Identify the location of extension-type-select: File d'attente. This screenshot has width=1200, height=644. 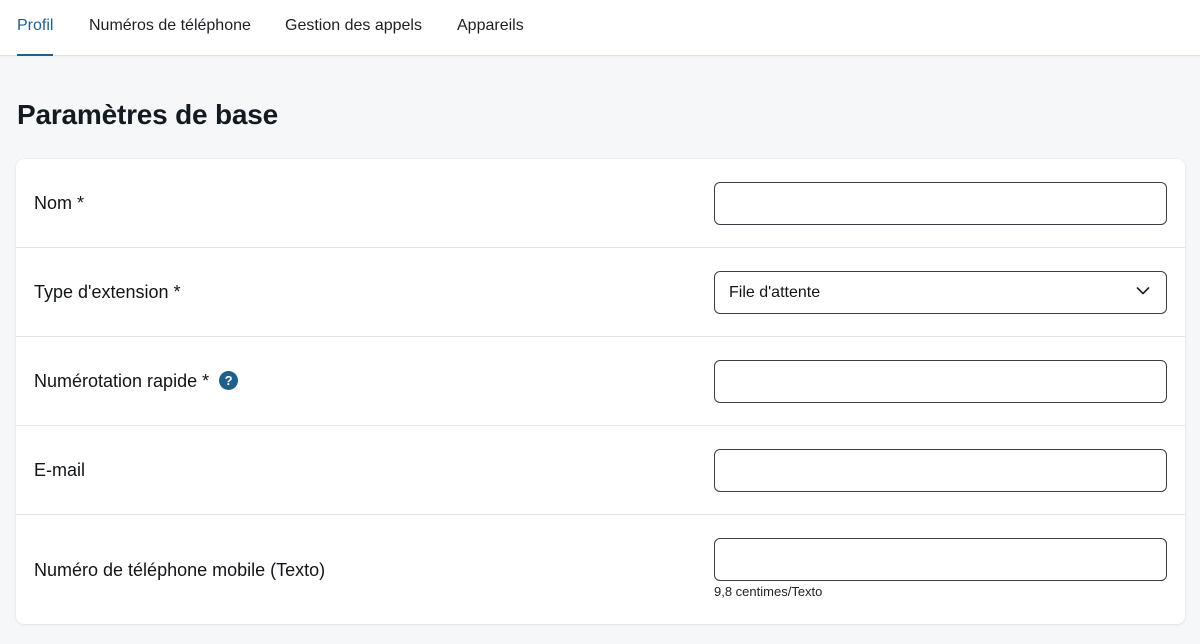
(940, 292).